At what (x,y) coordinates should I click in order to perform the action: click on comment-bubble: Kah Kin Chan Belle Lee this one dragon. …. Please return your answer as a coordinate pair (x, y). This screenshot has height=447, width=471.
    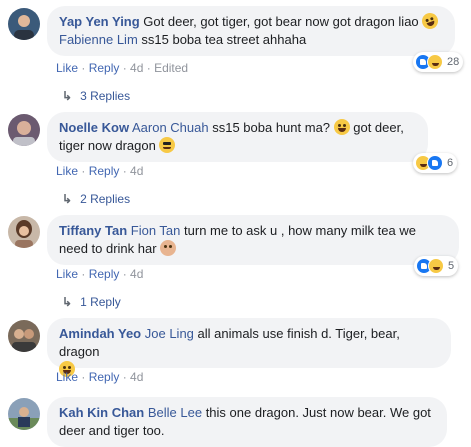
    Looking at the image, I should click on (247, 422).